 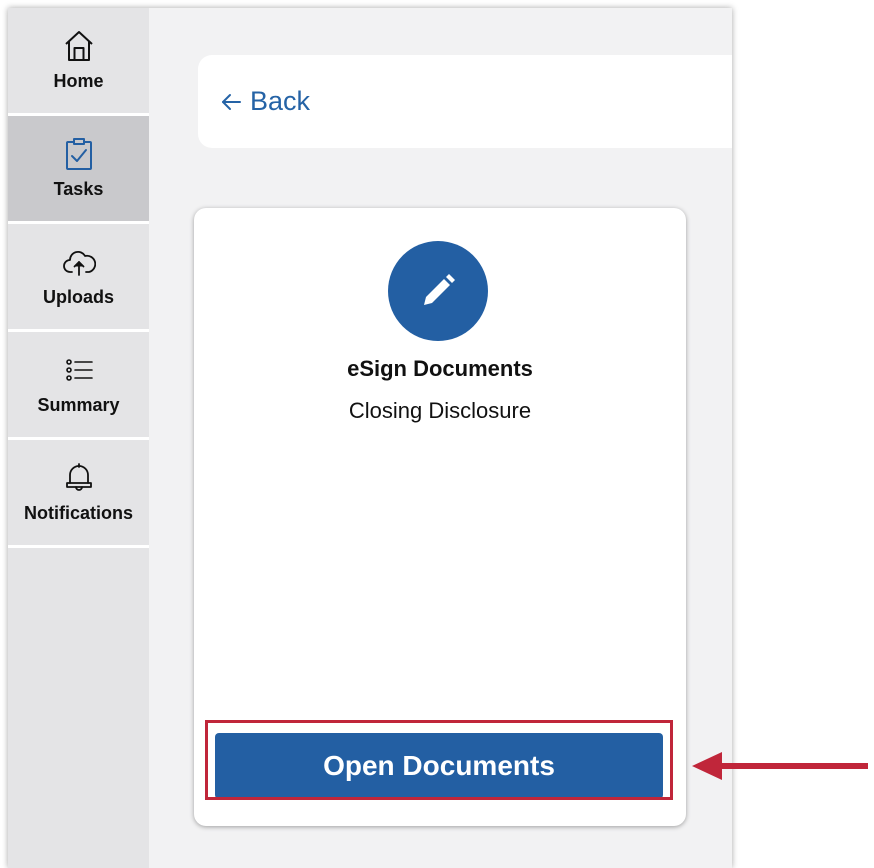 What do you see at coordinates (78, 278) in the screenshot?
I see `sidebar-item-uploads: Uploads` at bounding box center [78, 278].